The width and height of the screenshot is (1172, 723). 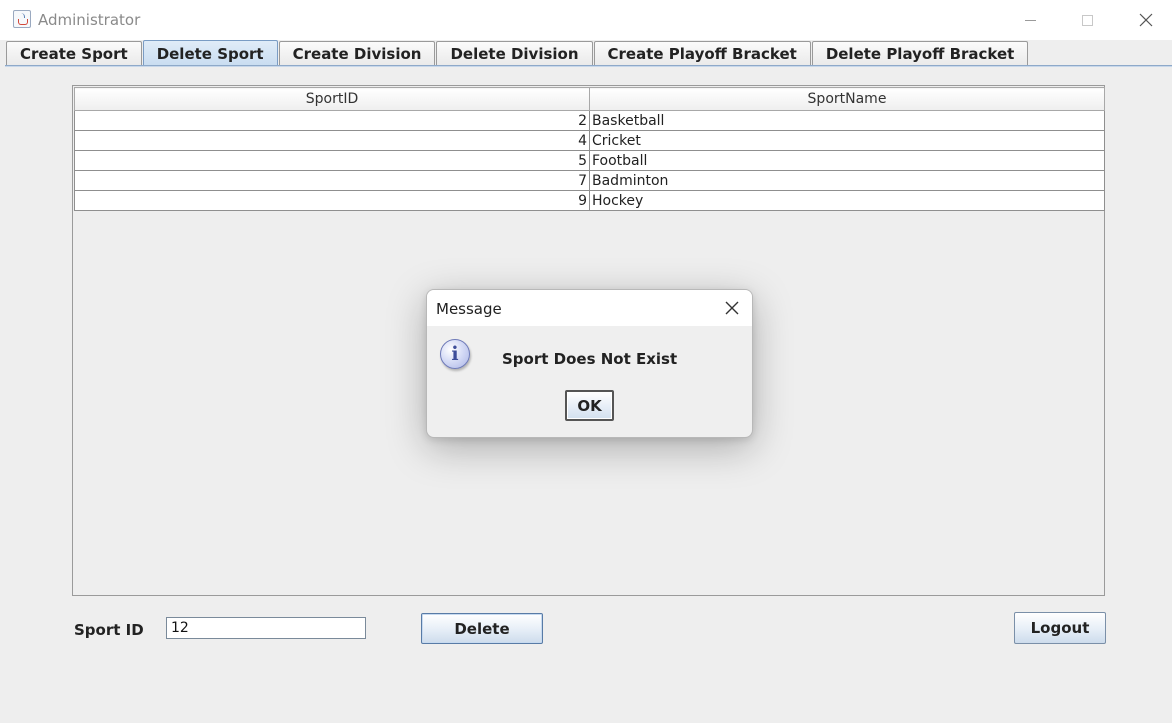 What do you see at coordinates (332, 160) in the screenshot?
I see `cell-sport-id: 5` at bounding box center [332, 160].